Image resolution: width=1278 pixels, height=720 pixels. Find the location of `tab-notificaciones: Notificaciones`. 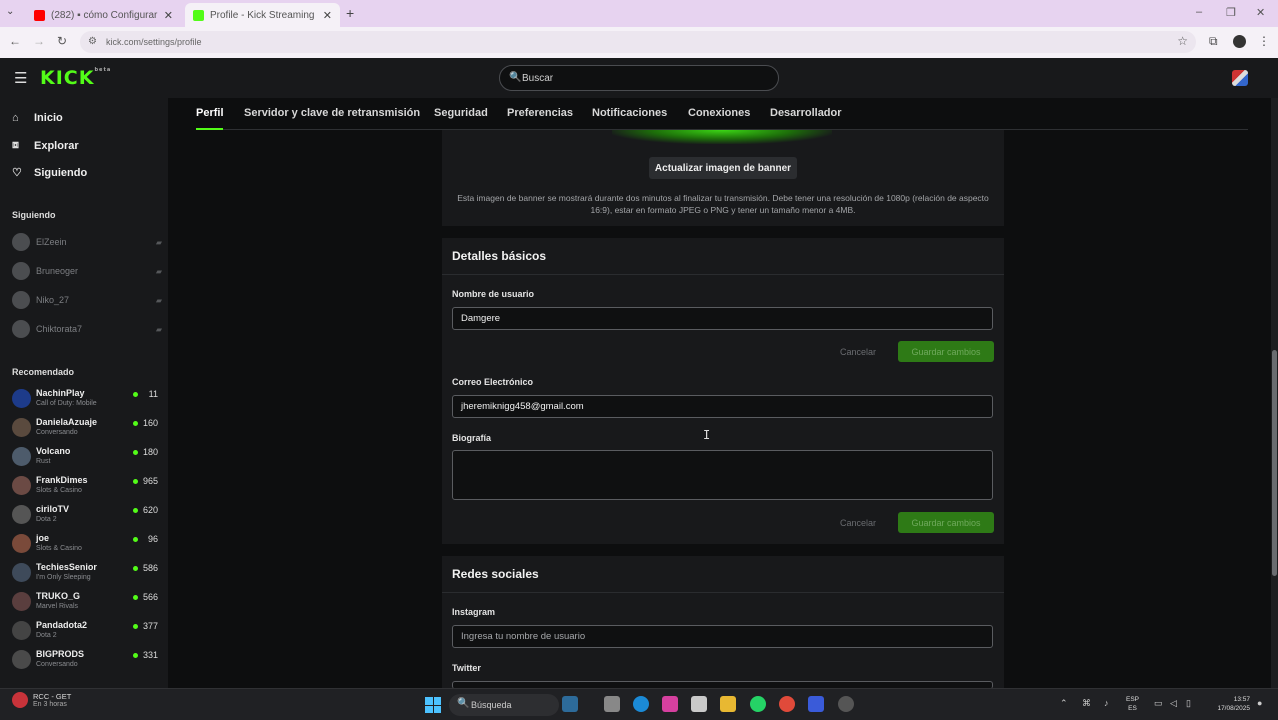

tab-notificaciones: Notificaciones is located at coordinates (629, 113).